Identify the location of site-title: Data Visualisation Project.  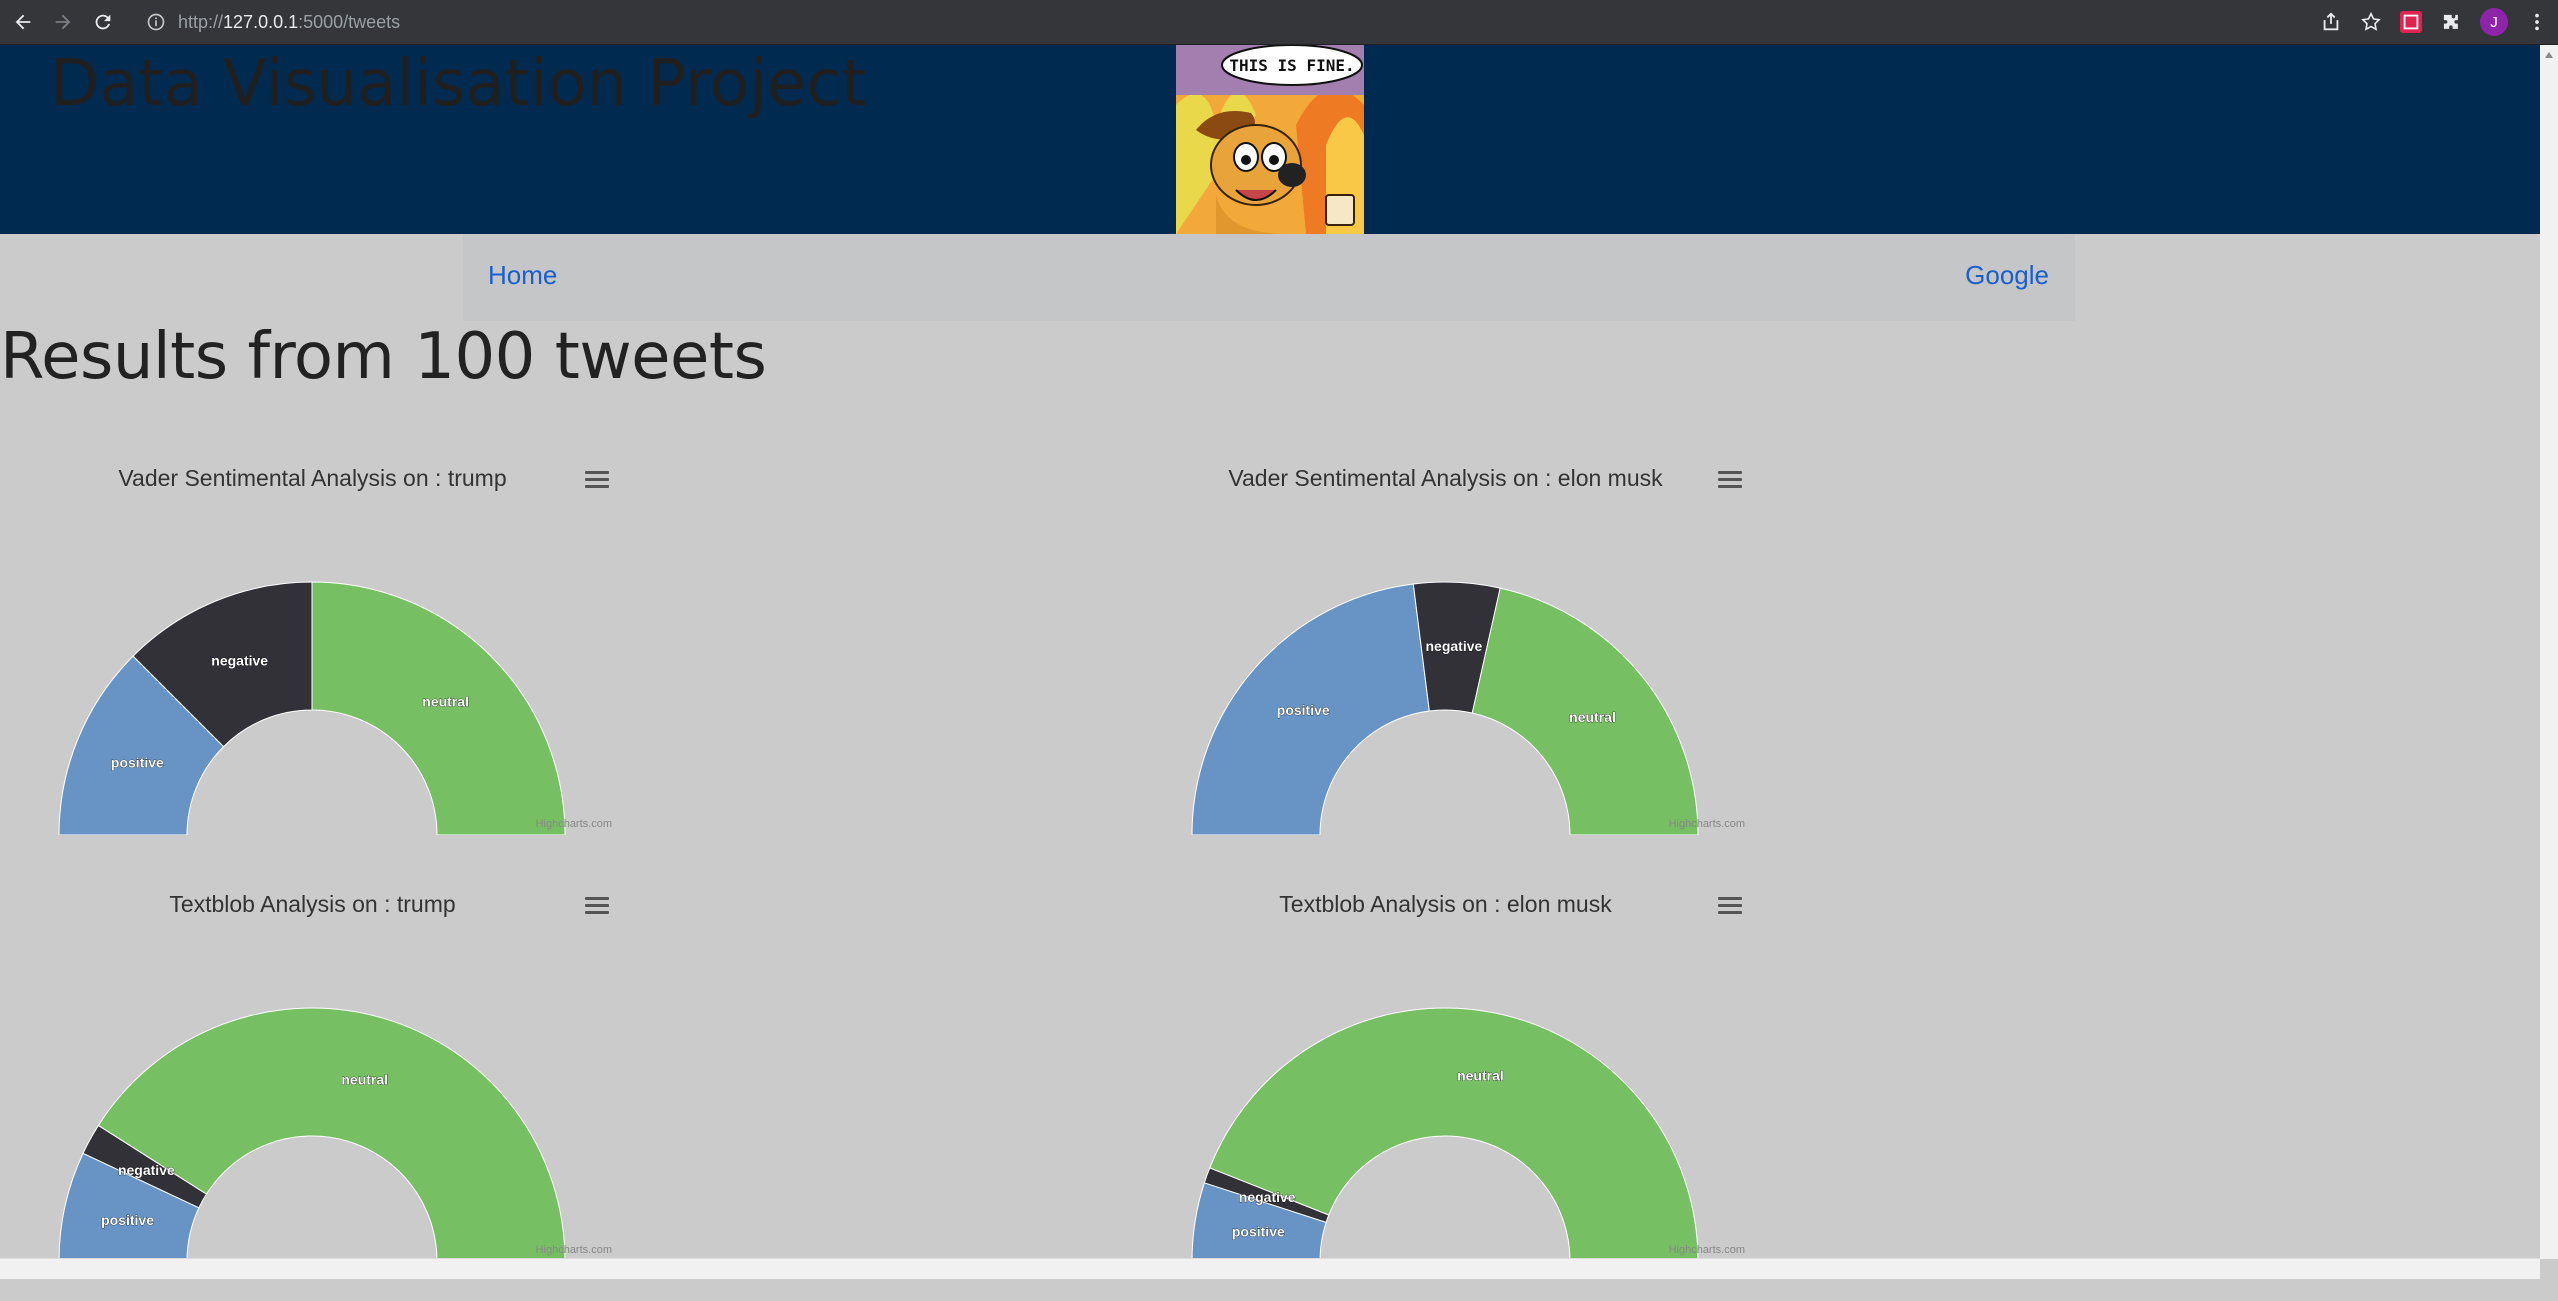
(458, 84).